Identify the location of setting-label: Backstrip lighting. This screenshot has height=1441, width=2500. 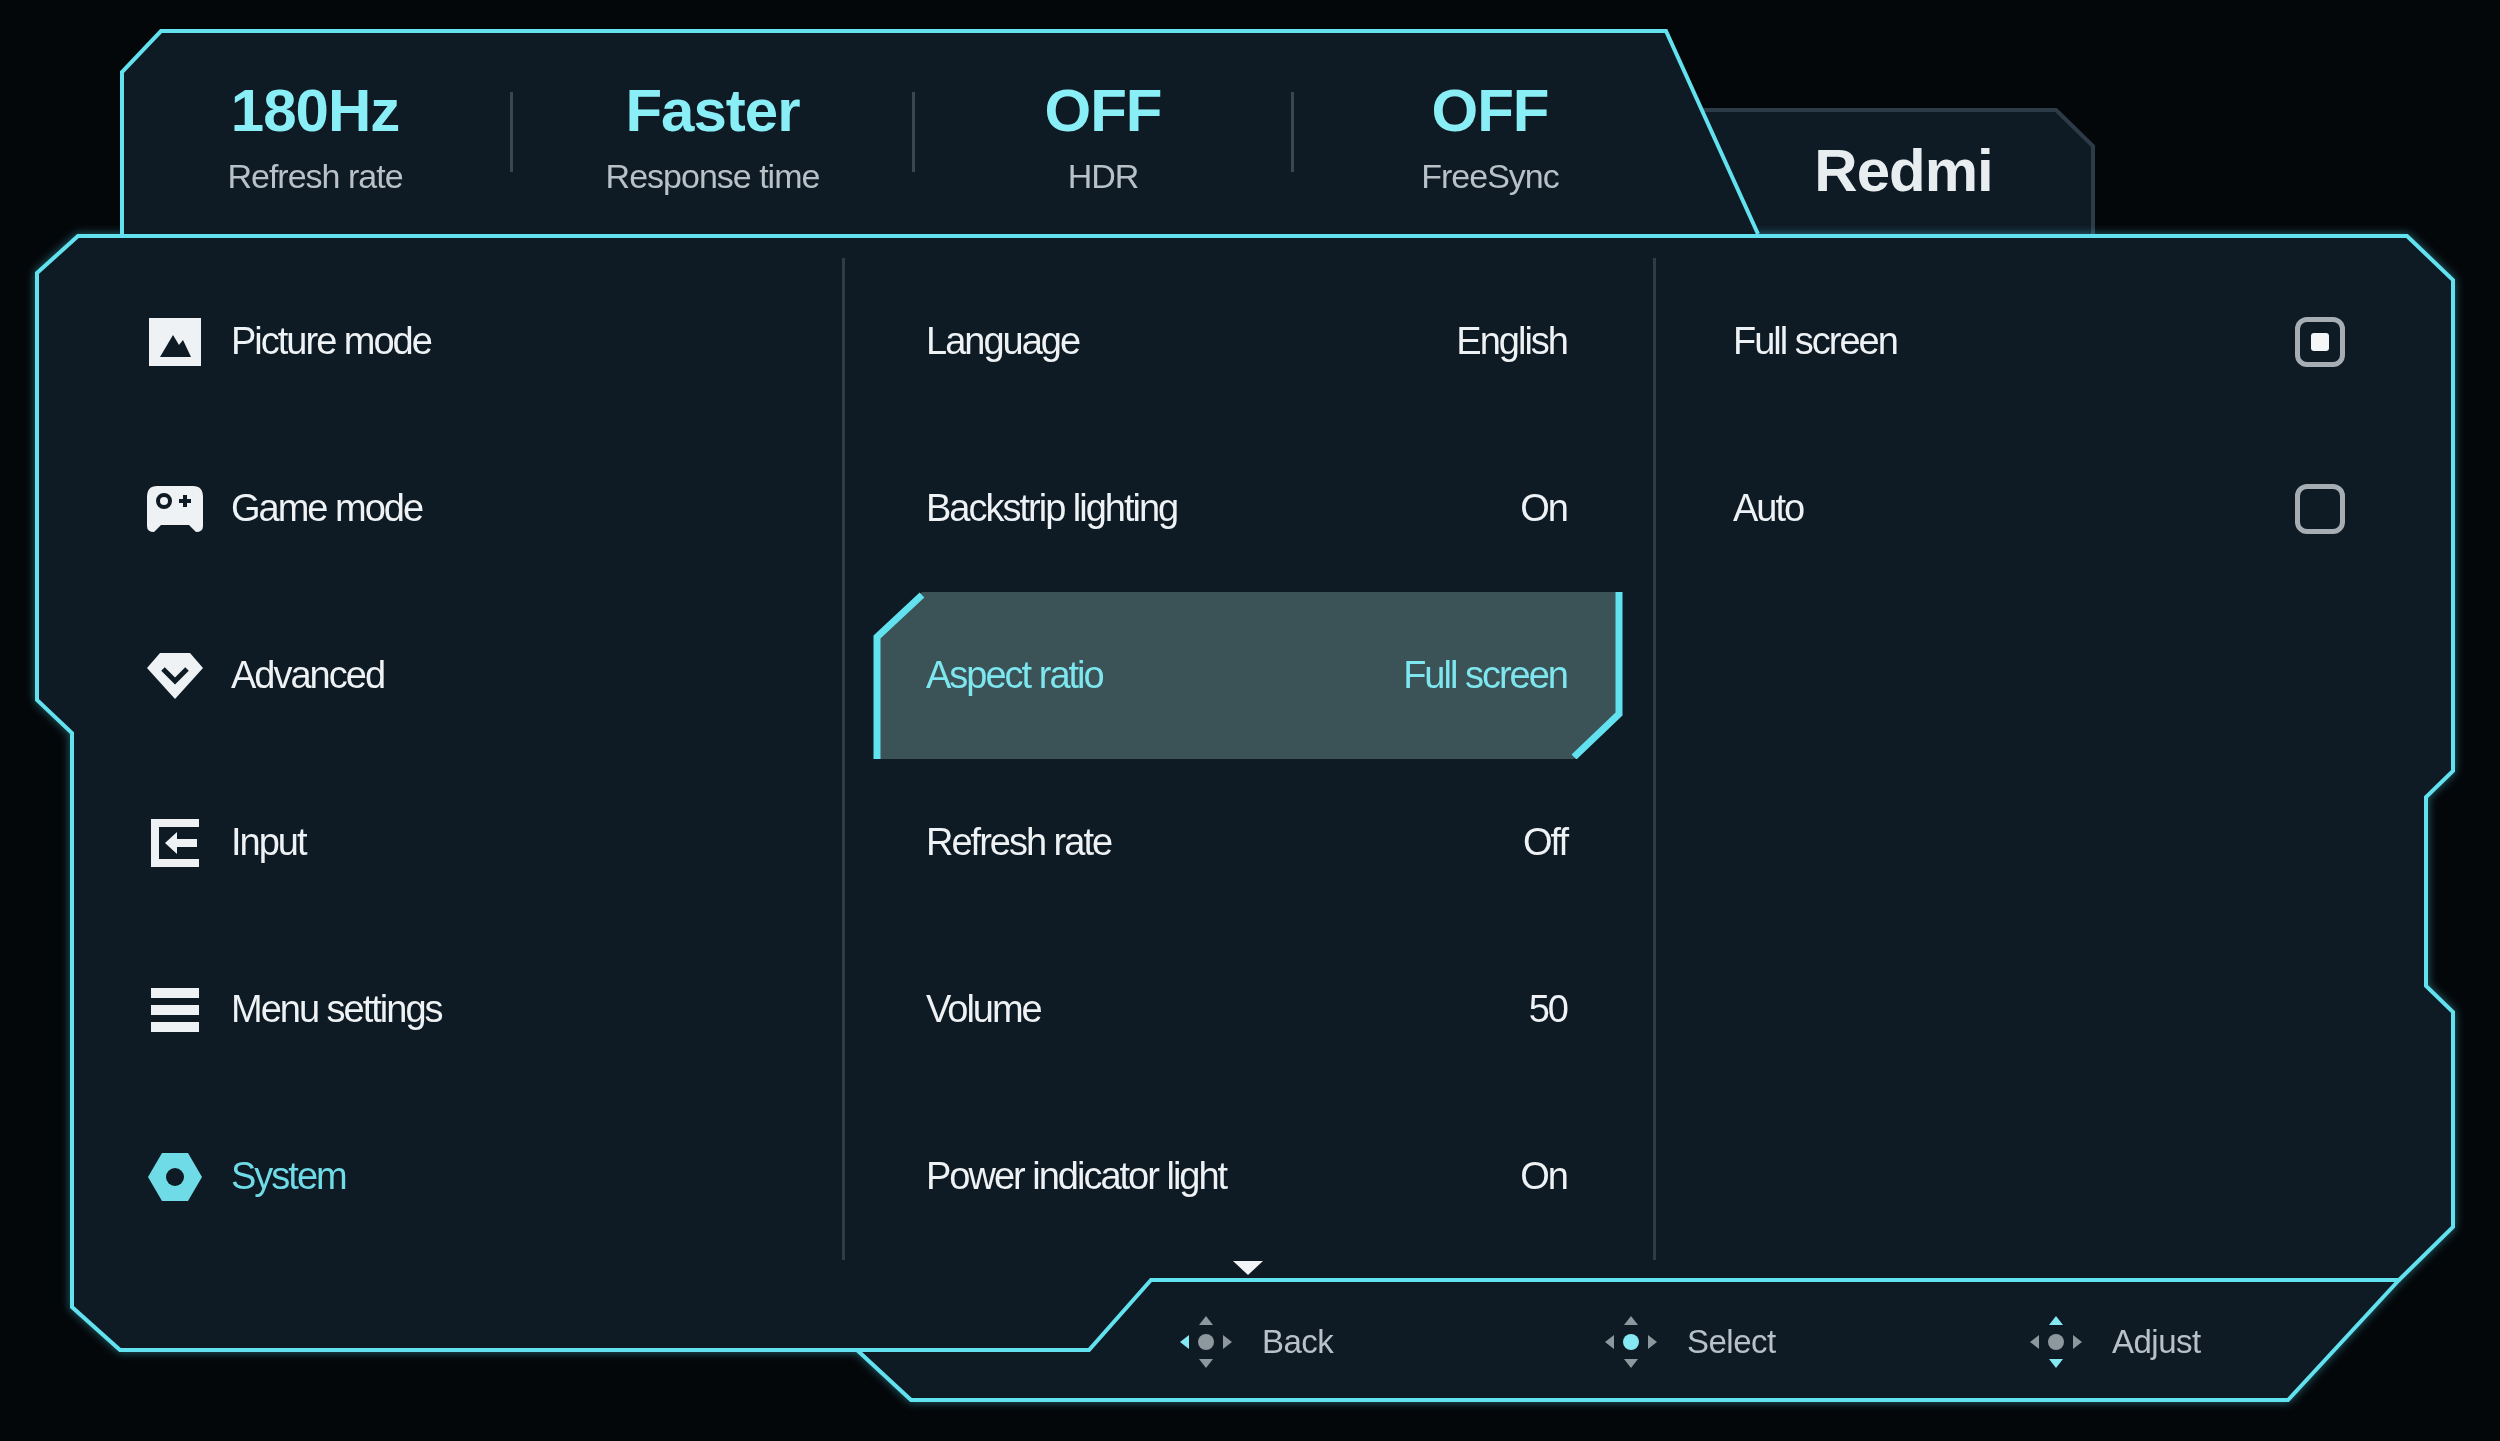
(1052, 508).